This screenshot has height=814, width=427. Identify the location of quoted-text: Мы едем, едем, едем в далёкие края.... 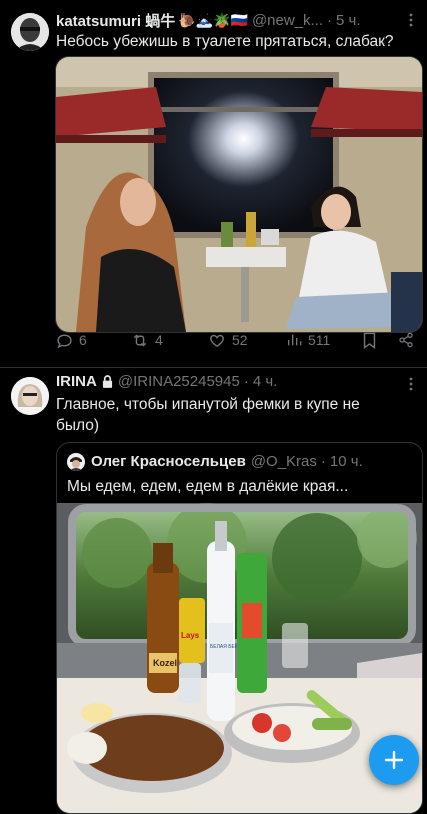
(208, 486).